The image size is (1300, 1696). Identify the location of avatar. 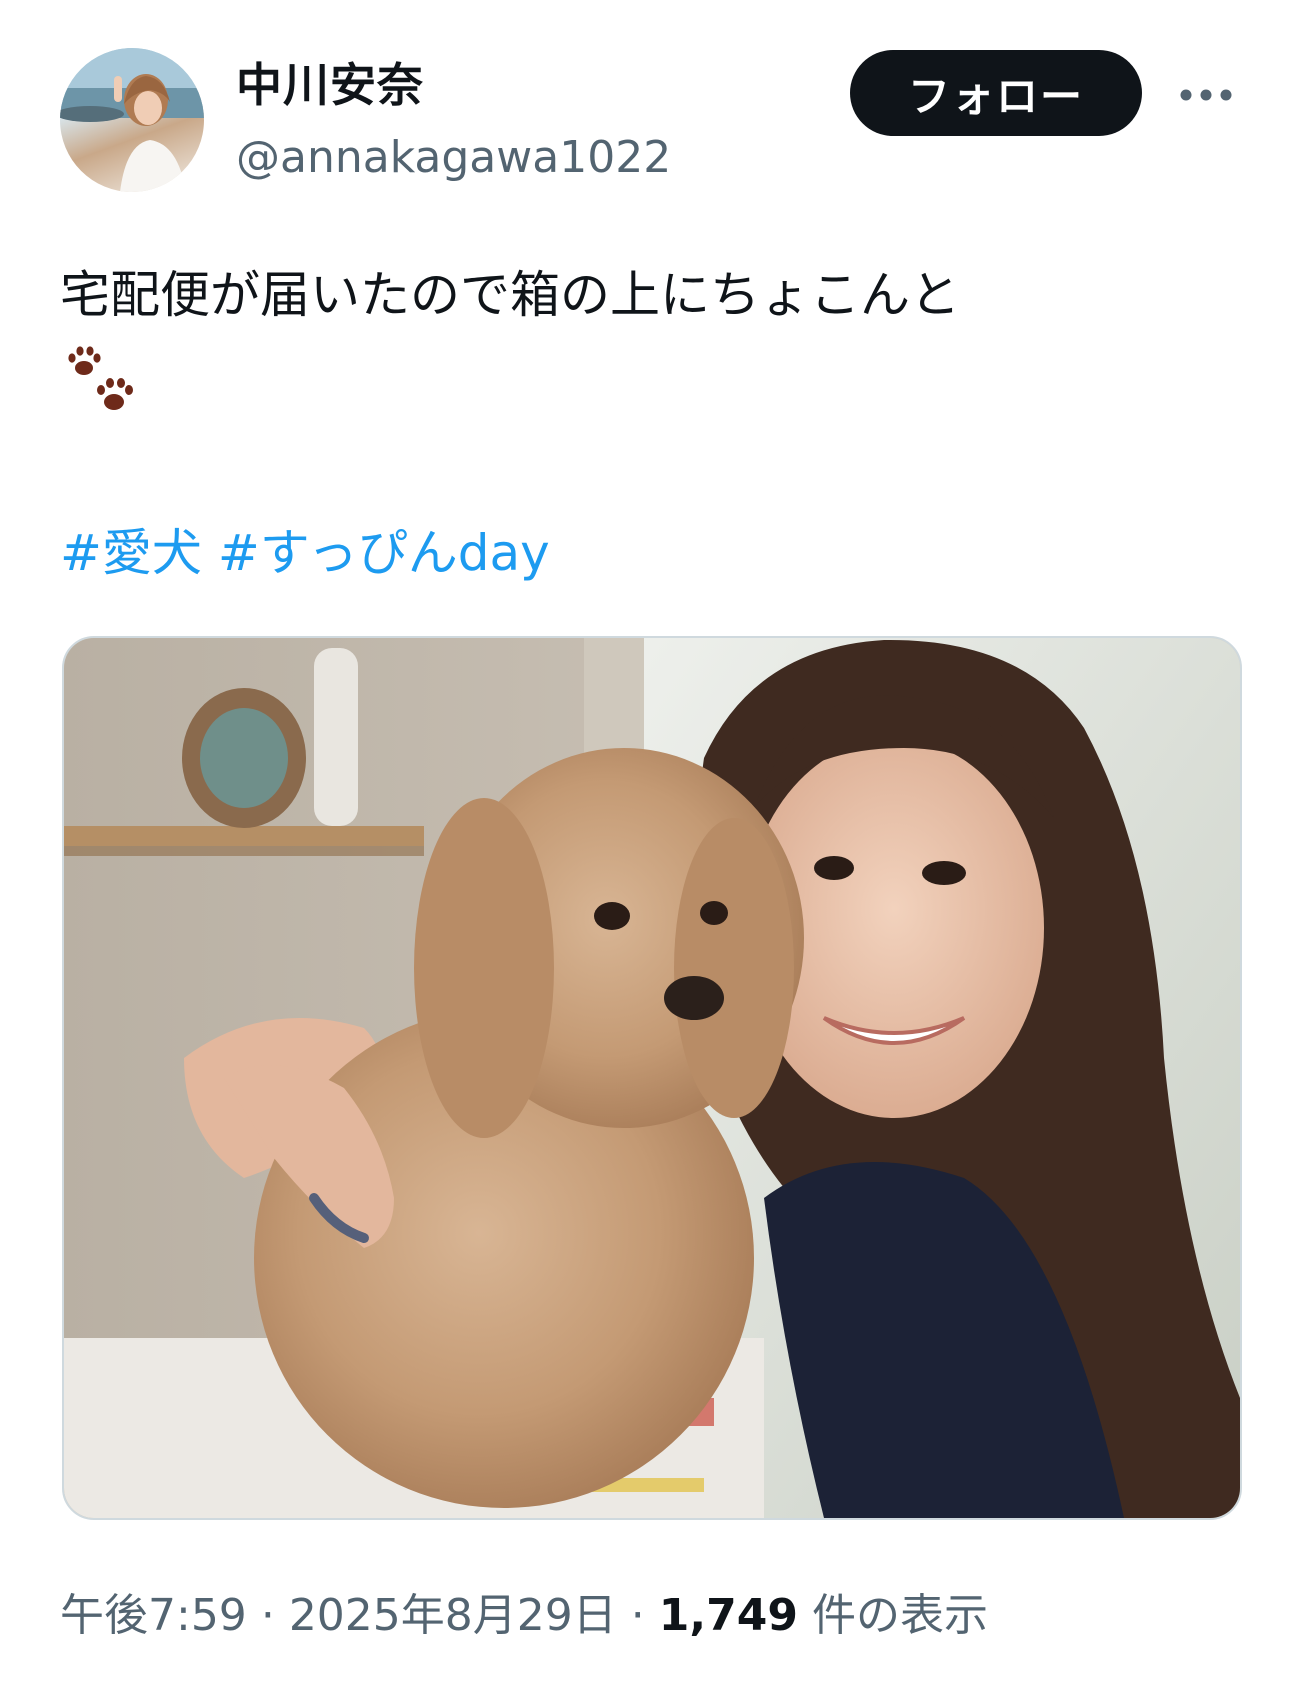
(132, 120).